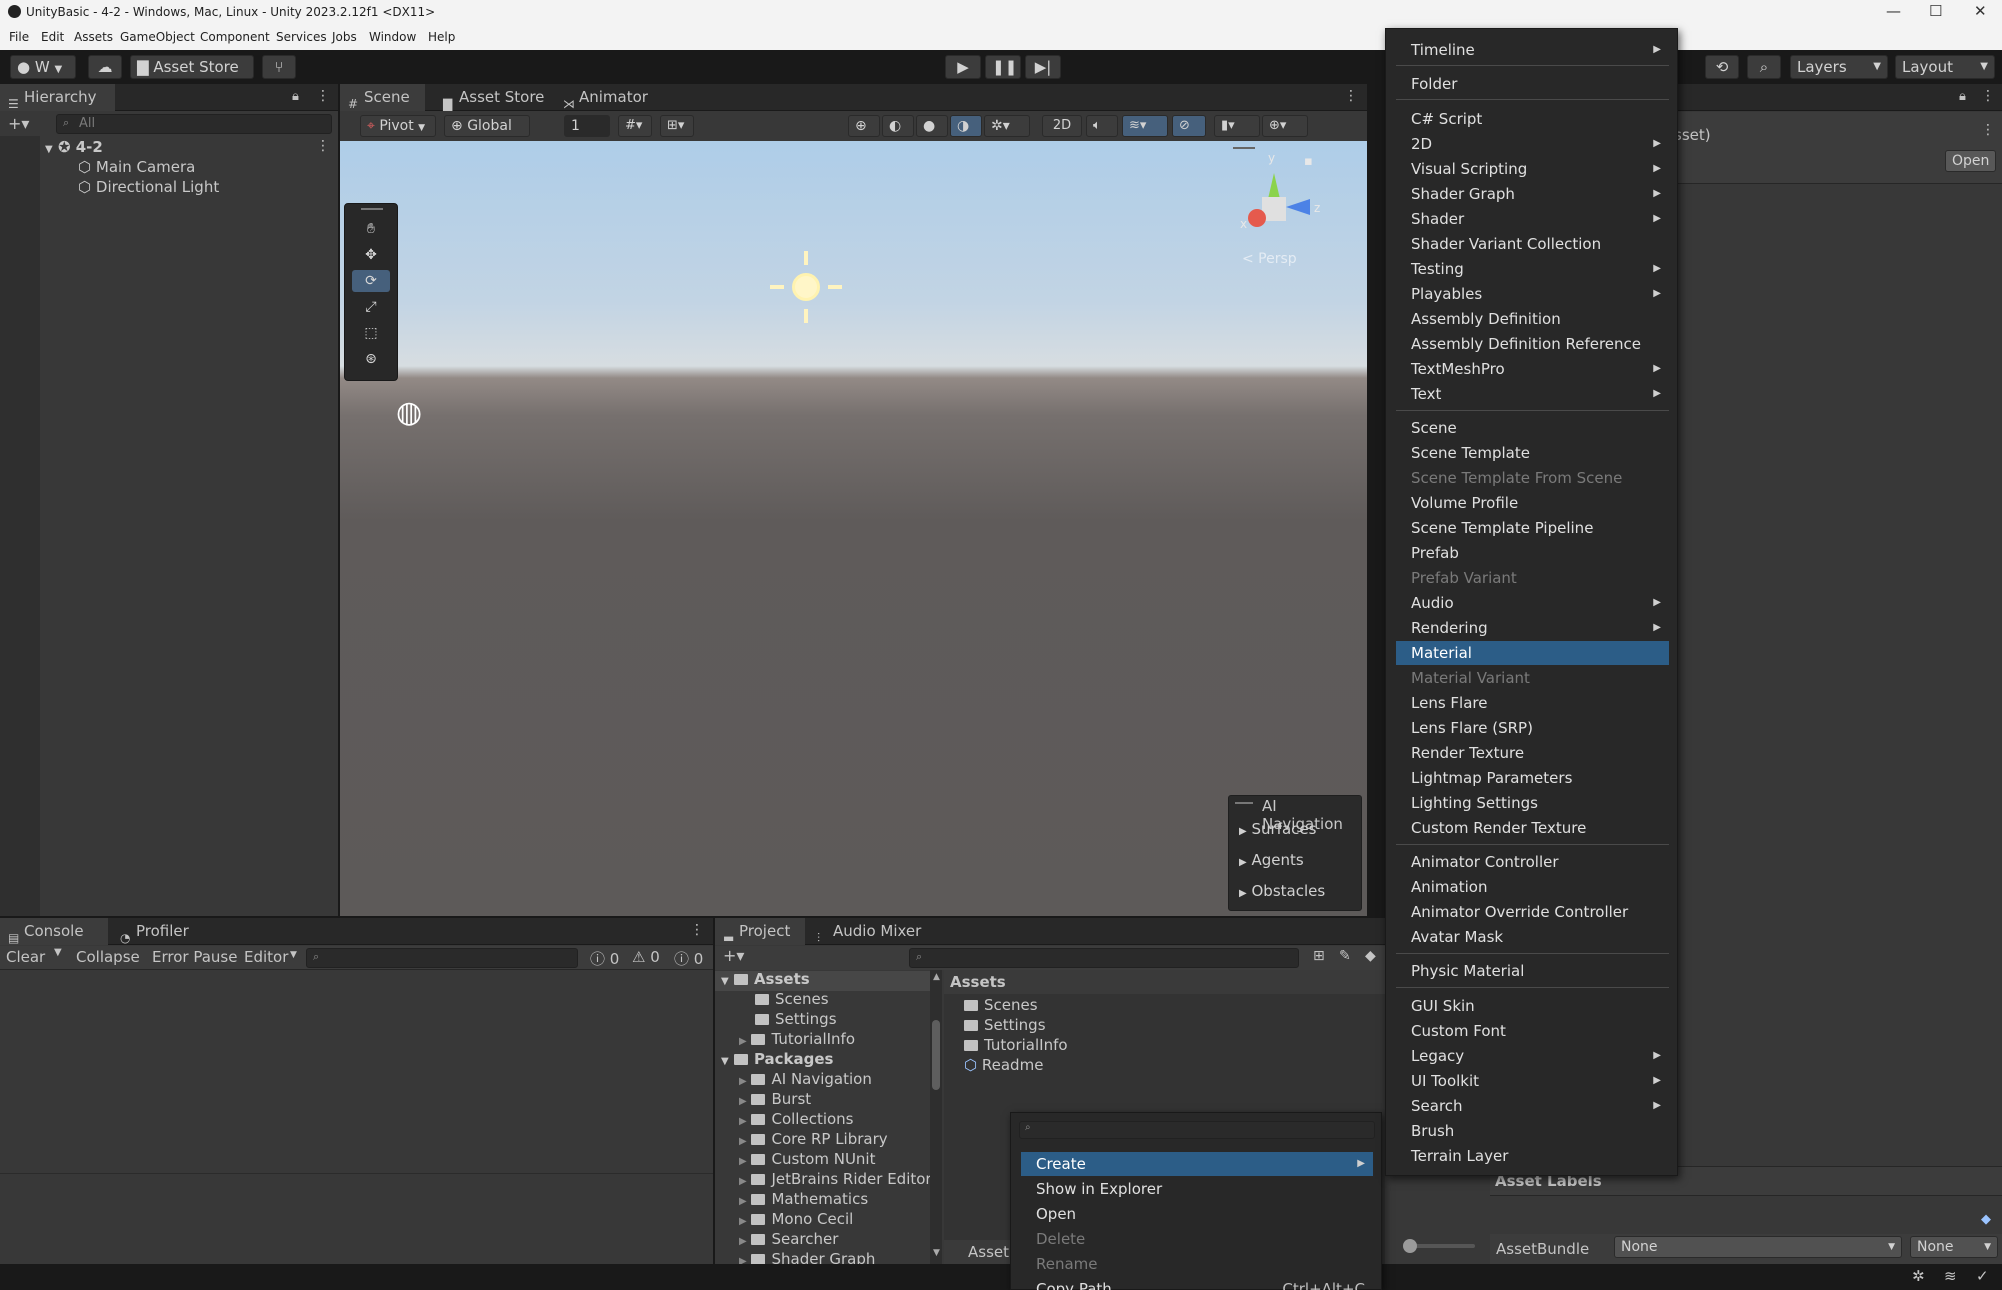  I want to click on clear-options-dropdown: ▼, so click(58, 952).